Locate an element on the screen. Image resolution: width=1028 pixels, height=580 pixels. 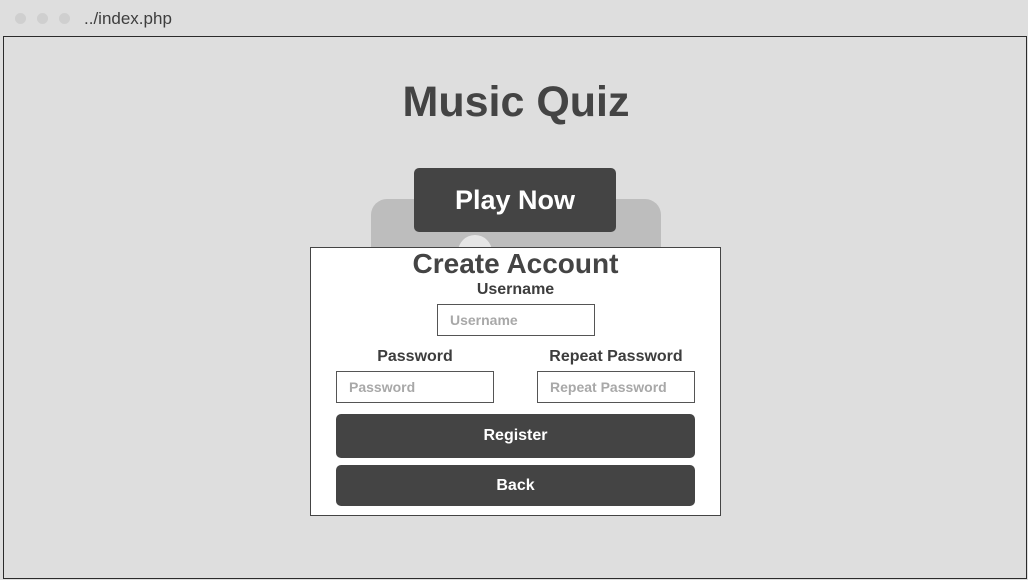
password-label: Password is located at coordinates (415, 356).